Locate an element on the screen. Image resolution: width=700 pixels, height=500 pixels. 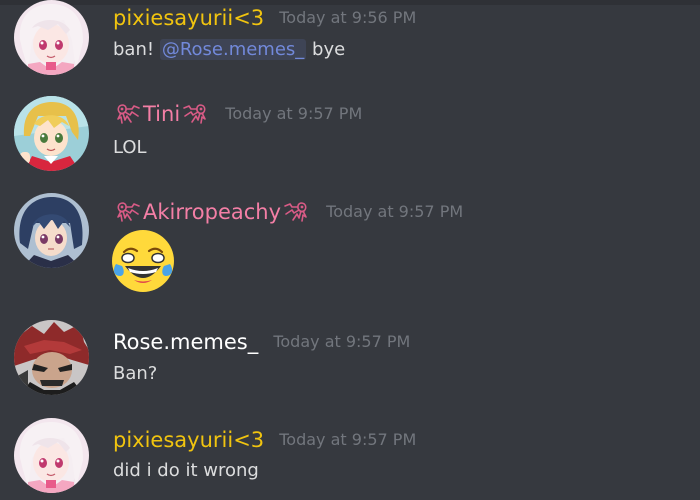
username: Akirropeachy is located at coordinates (212, 212).